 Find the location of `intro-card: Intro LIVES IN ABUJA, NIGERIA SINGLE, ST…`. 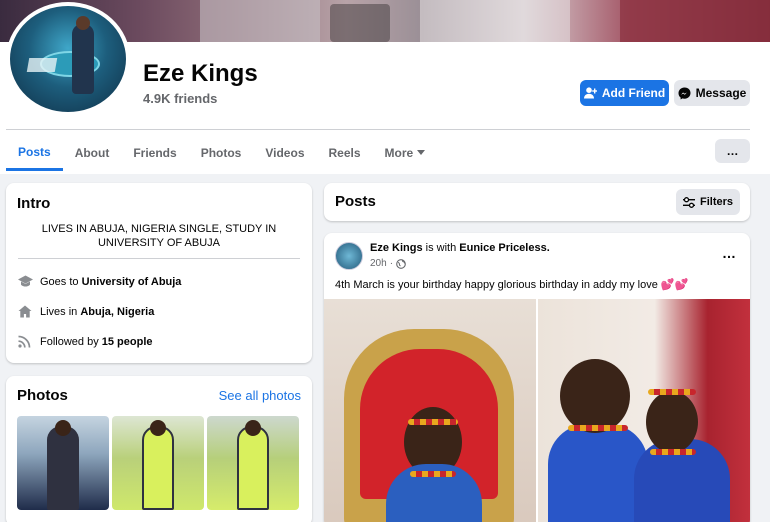

intro-card: Intro LIVES IN ABUJA, NIGERIA SINGLE, ST… is located at coordinates (159, 273).